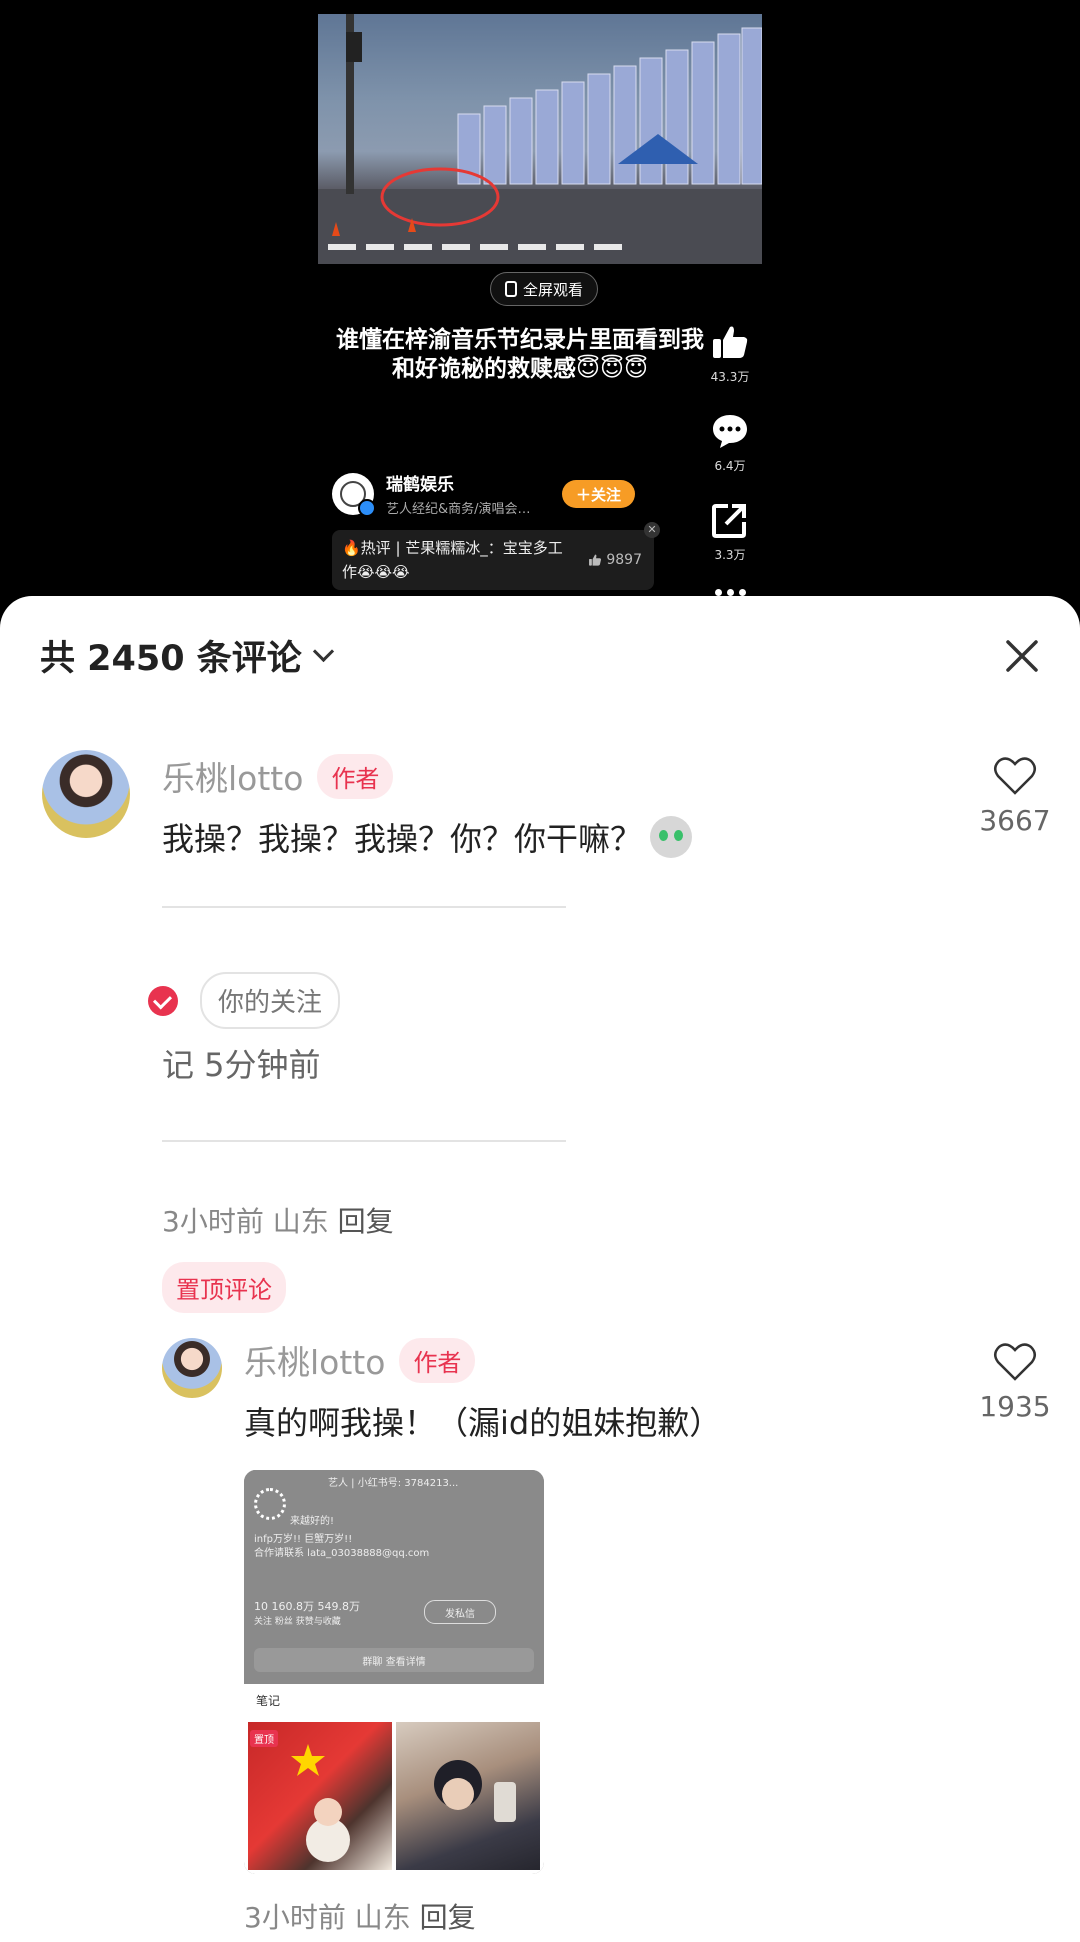 This screenshot has height=1942, width=1080. I want to click on hot-comment-text: 🔥热评 | 芒果糯糯冰_：宝宝多工作😭😭😭, so click(452, 560).